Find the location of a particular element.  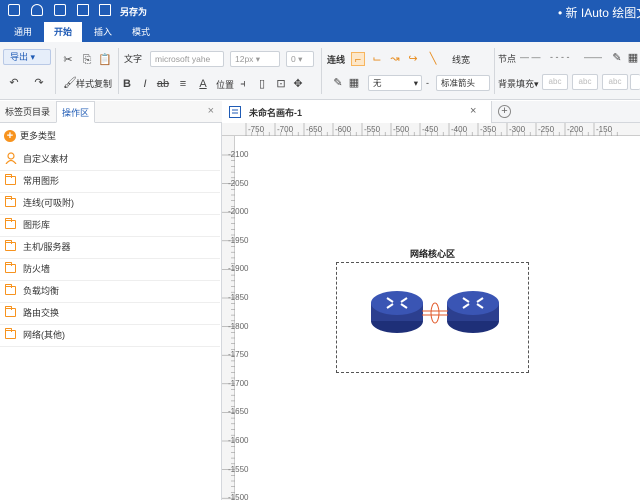

ruler-label: -1700 is located at coordinates (238, 383).